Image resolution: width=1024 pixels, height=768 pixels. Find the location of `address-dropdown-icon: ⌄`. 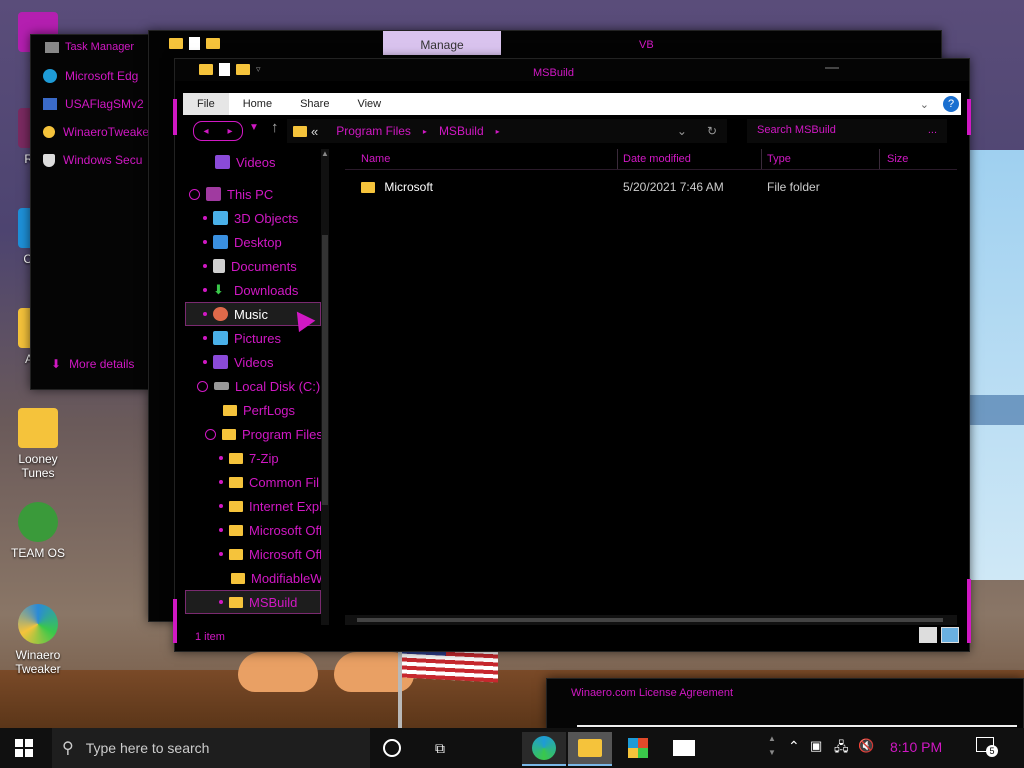

address-dropdown-icon: ⌄ is located at coordinates (682, 131).